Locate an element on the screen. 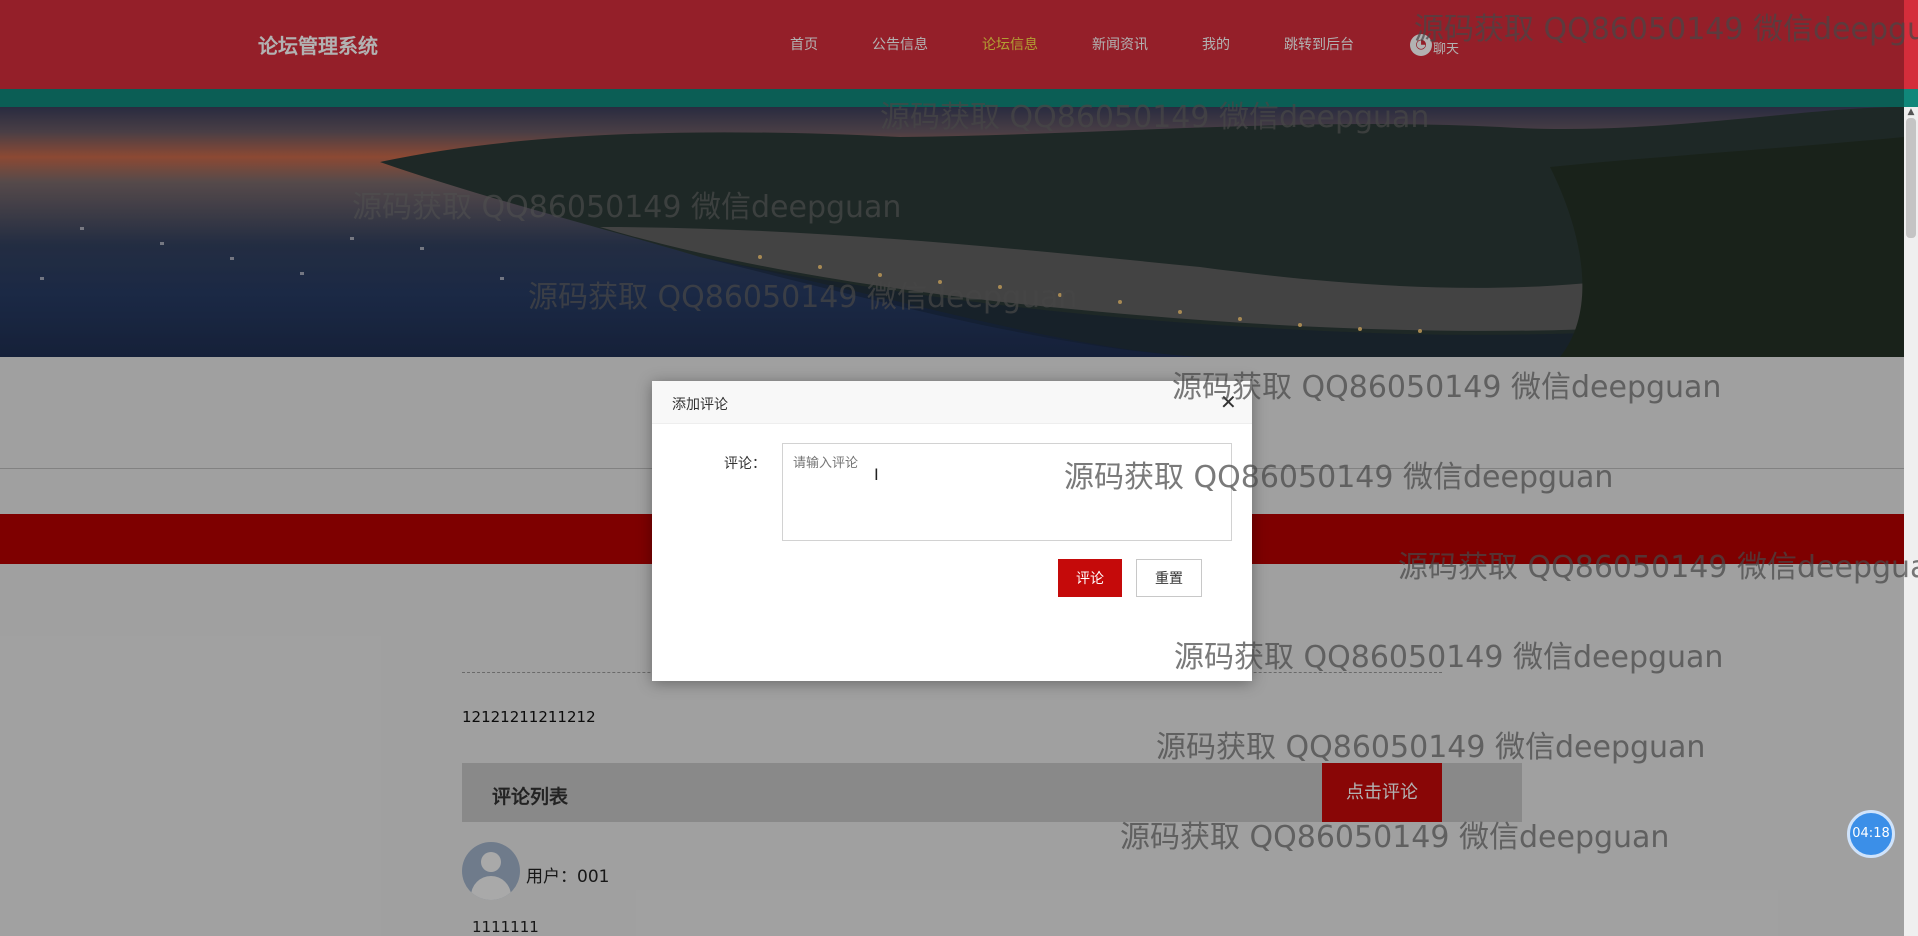 The image size is (1918, 936). comment-field-label: 评论： is located at coordinates (745, 464).